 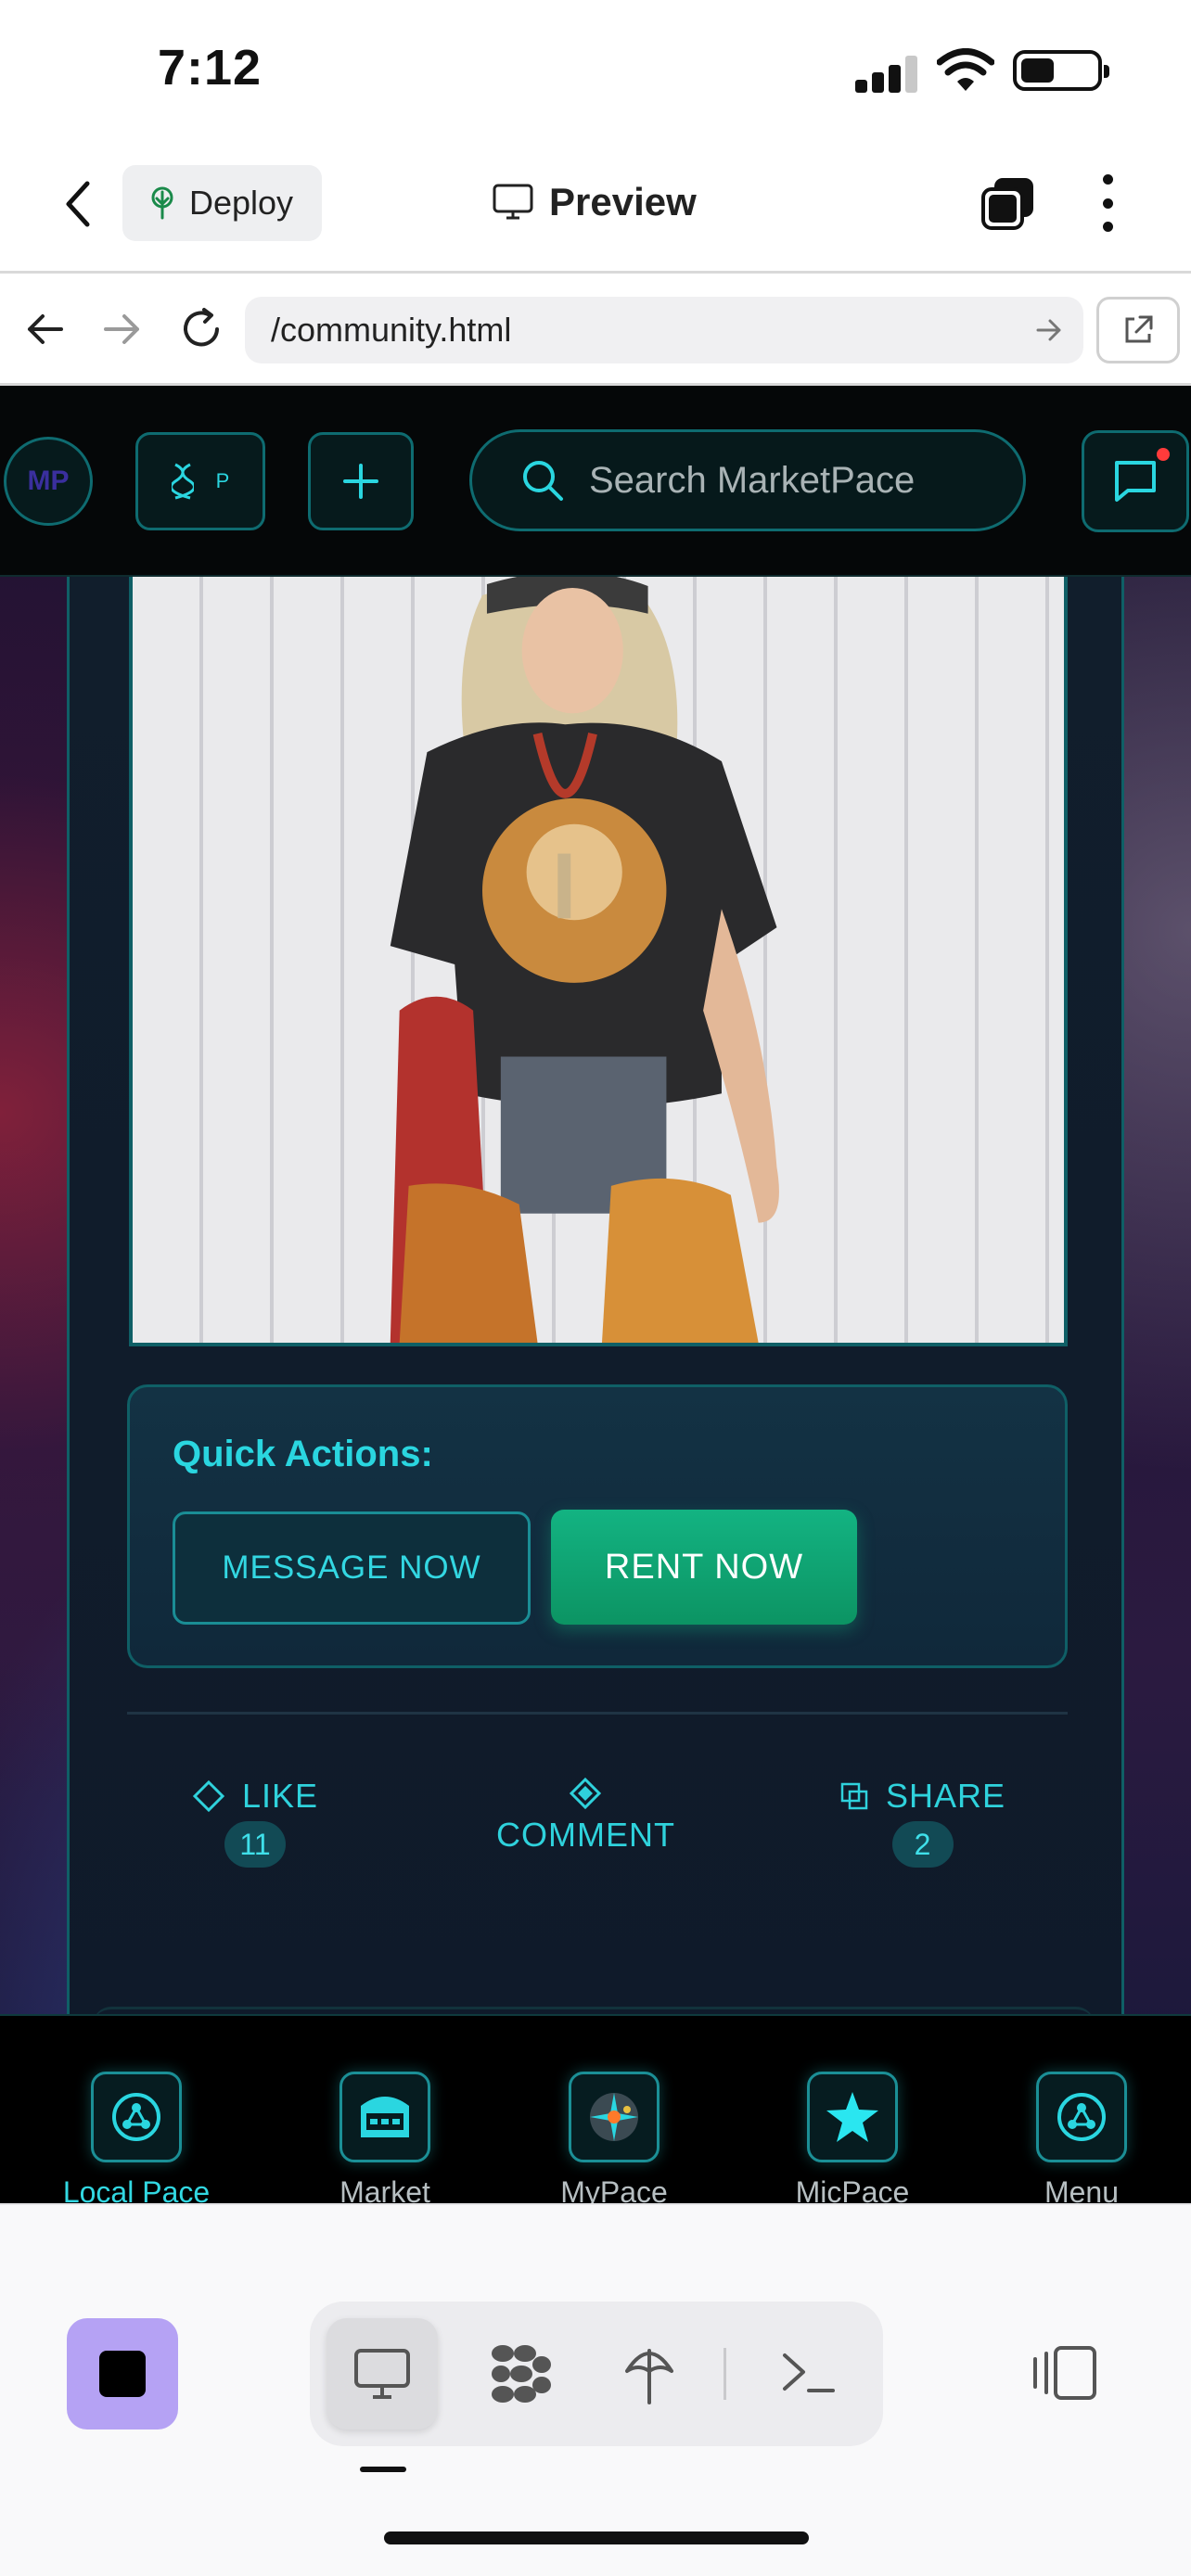 What do you see at coordinates (183, 482) in the screenshot?
I see `dna-icon` at bounding box center [183, 482].